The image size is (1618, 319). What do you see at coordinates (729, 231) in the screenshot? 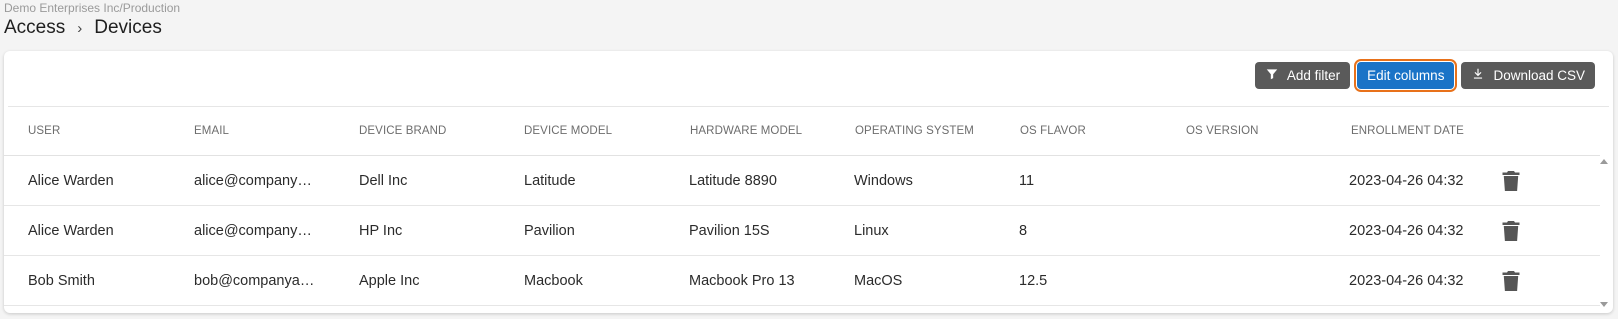
I see `cell-hardware-model: Pavilion 15S` at bounding box center [729, 231].